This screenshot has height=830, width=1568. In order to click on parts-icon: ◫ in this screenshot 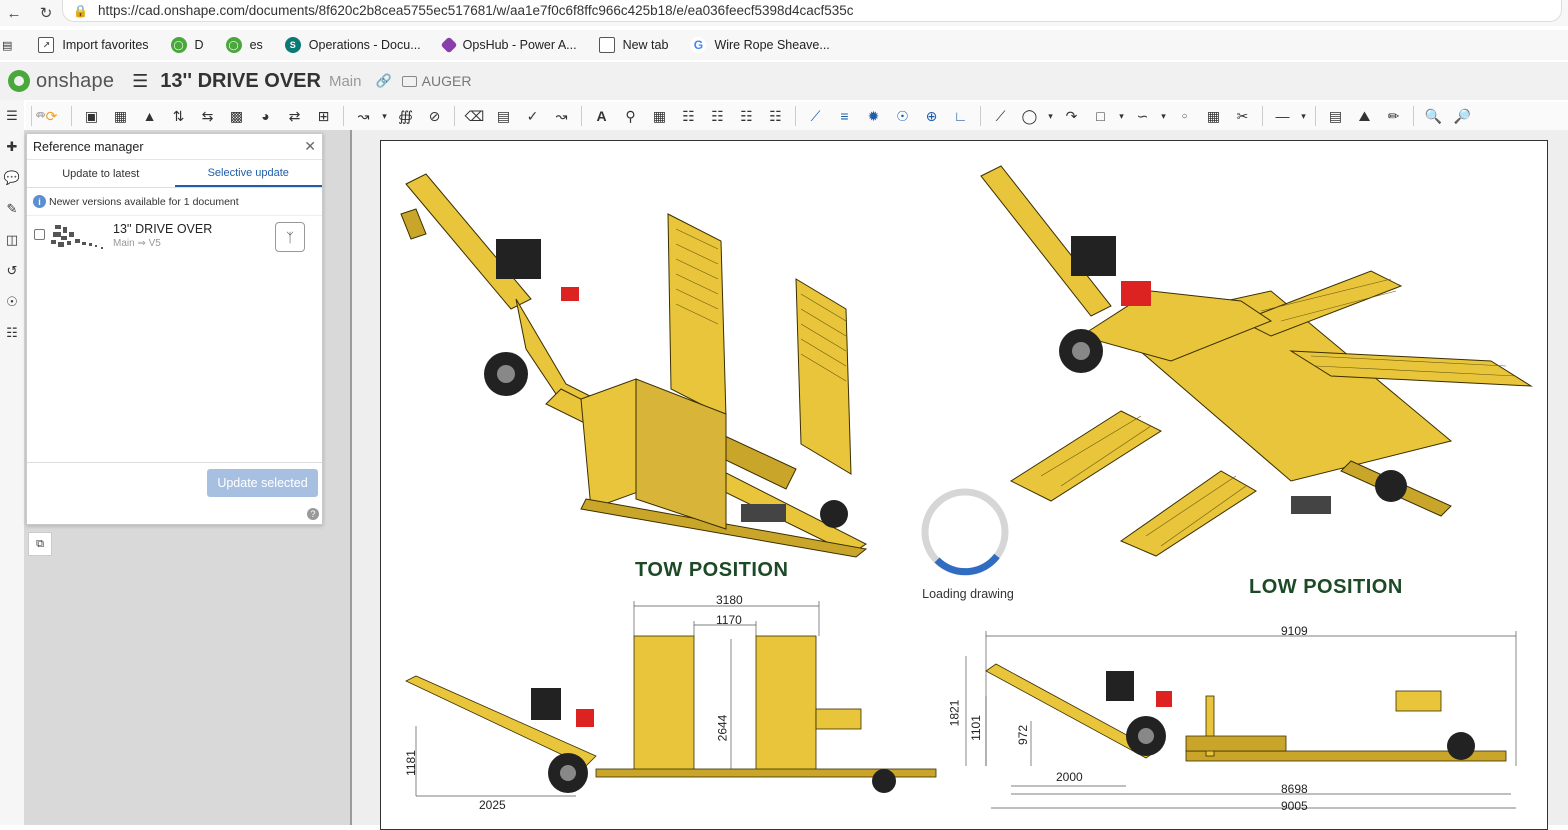, I will do `click(12, 240)`.